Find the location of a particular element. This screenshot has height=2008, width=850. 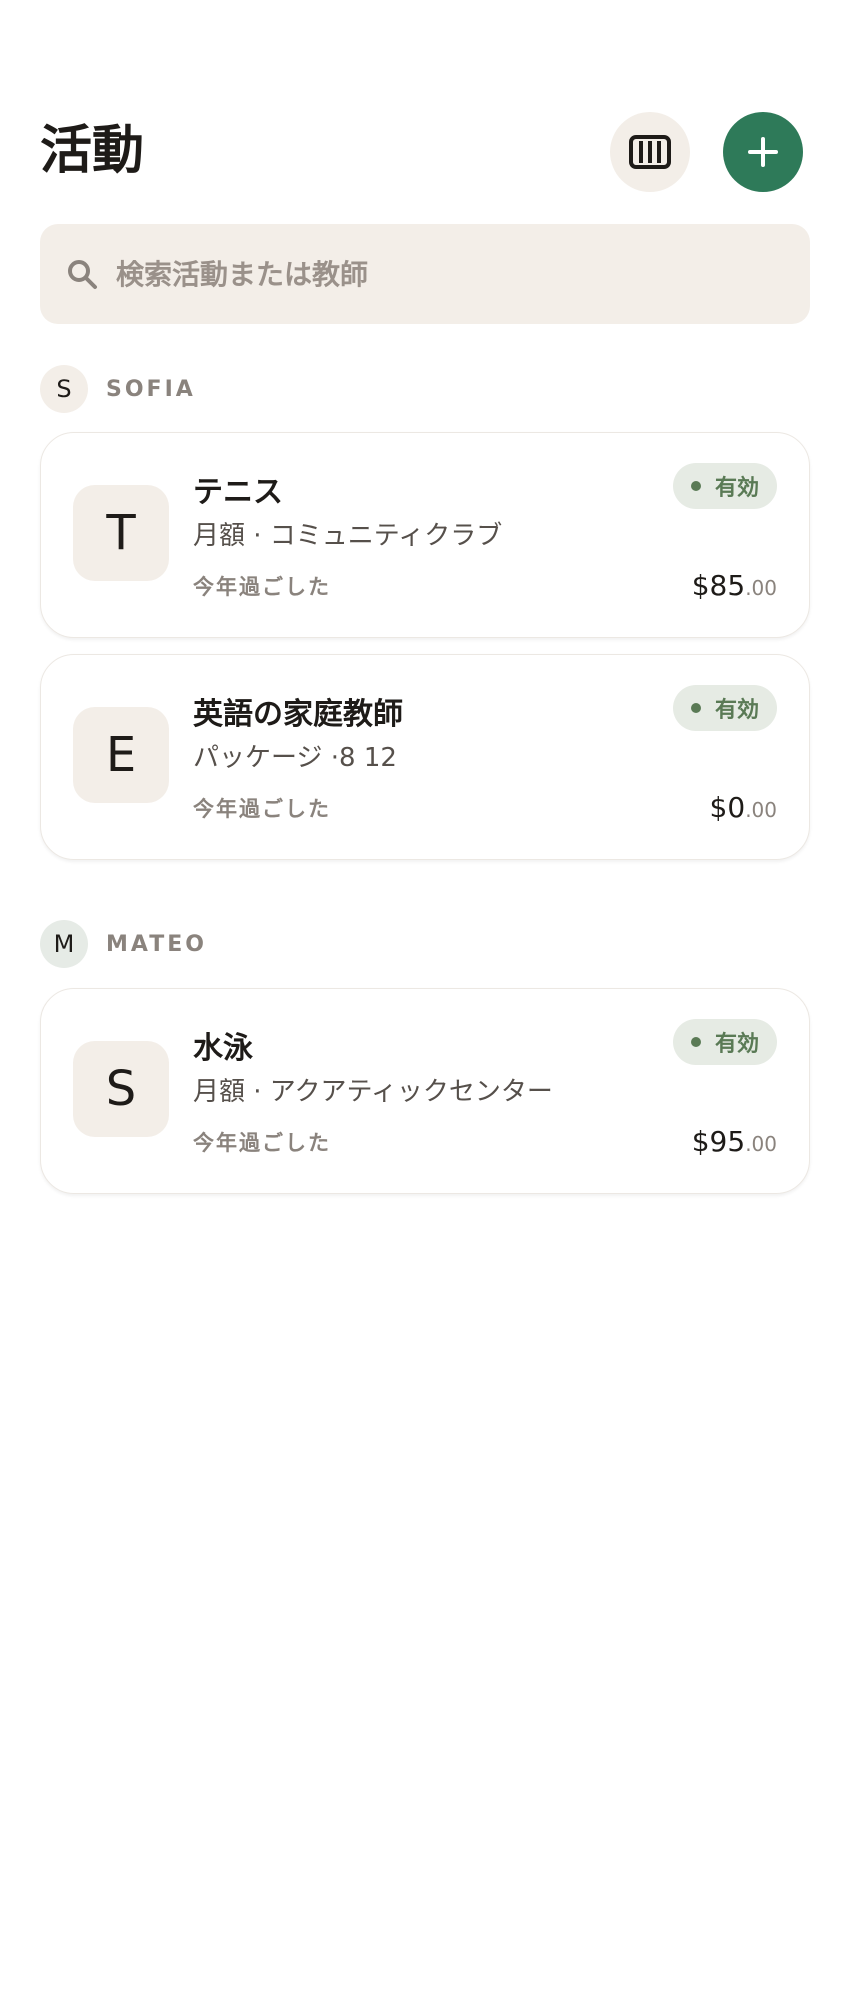

activity-card-english-tutor: E 英語の家庭教師 パッケージ ·8 12 今年過ごした 有効 $0.00 is located at coordinates (425, 757).